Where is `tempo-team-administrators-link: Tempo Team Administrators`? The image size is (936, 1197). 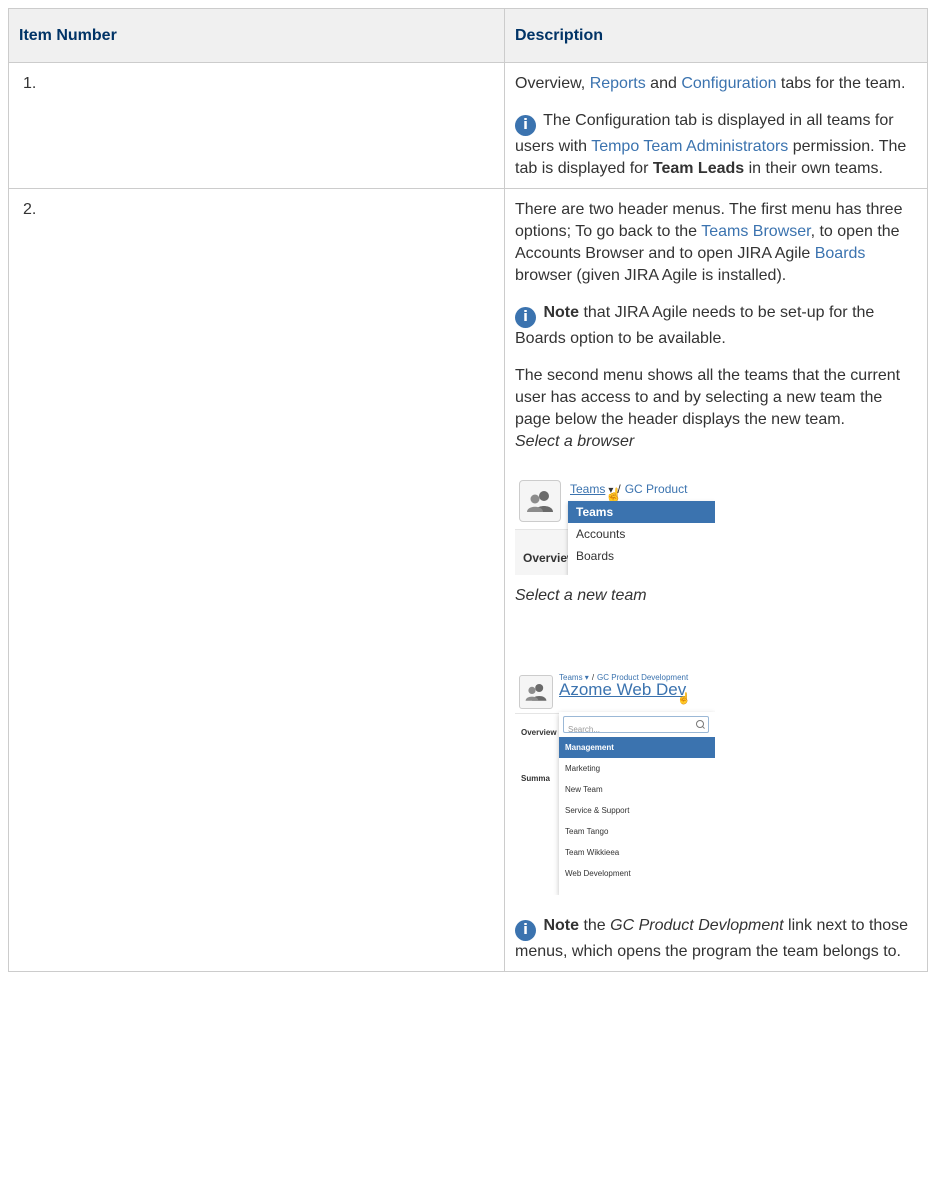
tempo-team-administrators-link: Tempo Team Administrators is located at coordinates (689, 146).